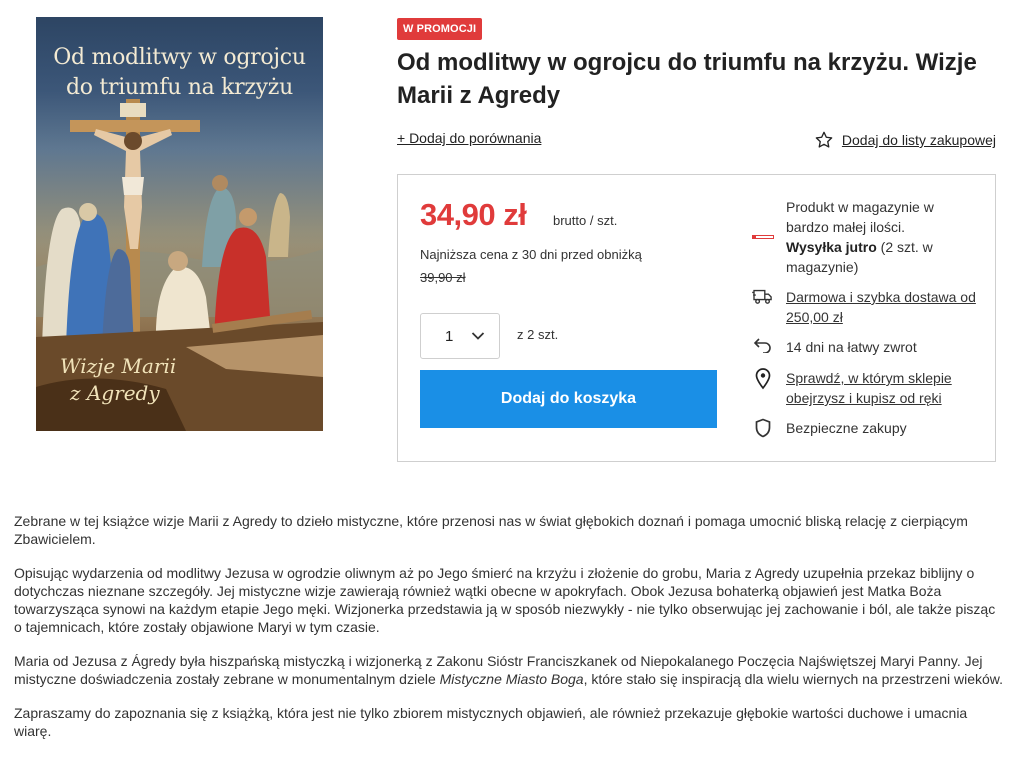 This screenshot has height=780, width=1024. Describe the element at coordinates (538, 334) in the screenshot. I see `quantity-available: z 2 szt.` at that location.